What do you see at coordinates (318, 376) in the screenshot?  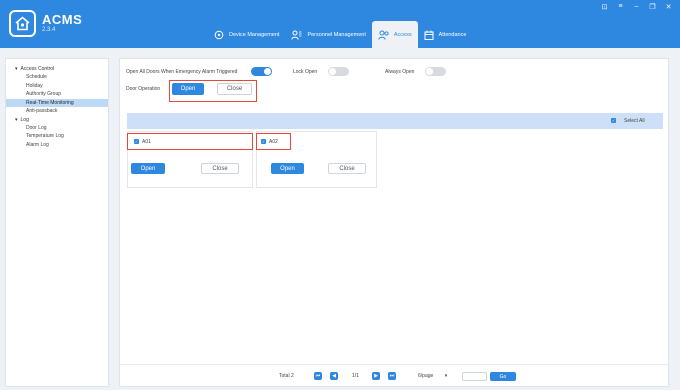 I see `first-page-button: ⏮` at bounding box center [318, 376].